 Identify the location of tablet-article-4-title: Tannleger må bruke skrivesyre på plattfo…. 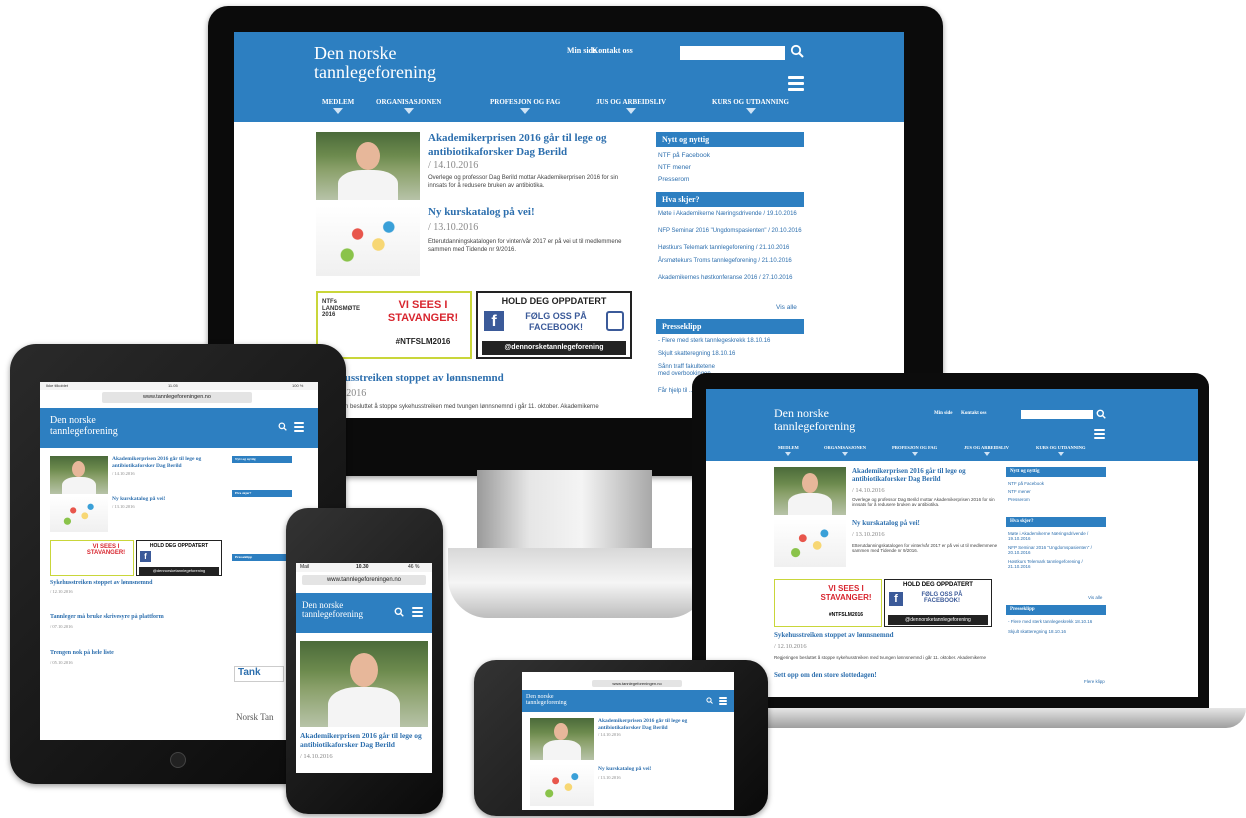
(107, 617).